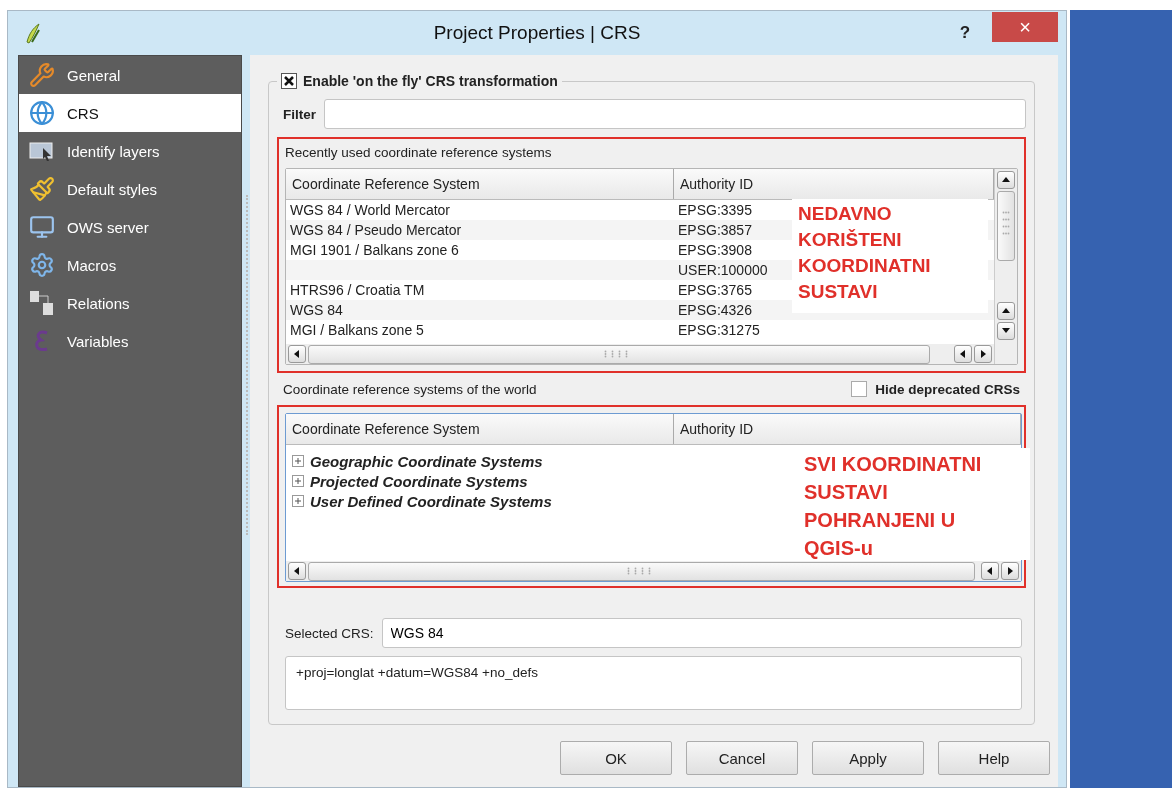 The image size is (1172, 788). I want to click on table-cell-text: WGS 84 / World Mercator, so click(370, 210).